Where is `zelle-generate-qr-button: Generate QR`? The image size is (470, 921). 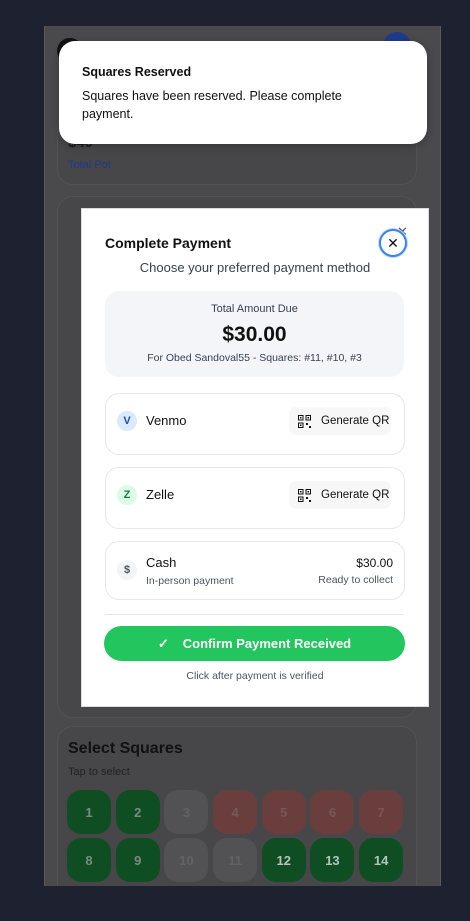
zelle-generate-qr-button: Generate QR is located at coordinates (340, 495).